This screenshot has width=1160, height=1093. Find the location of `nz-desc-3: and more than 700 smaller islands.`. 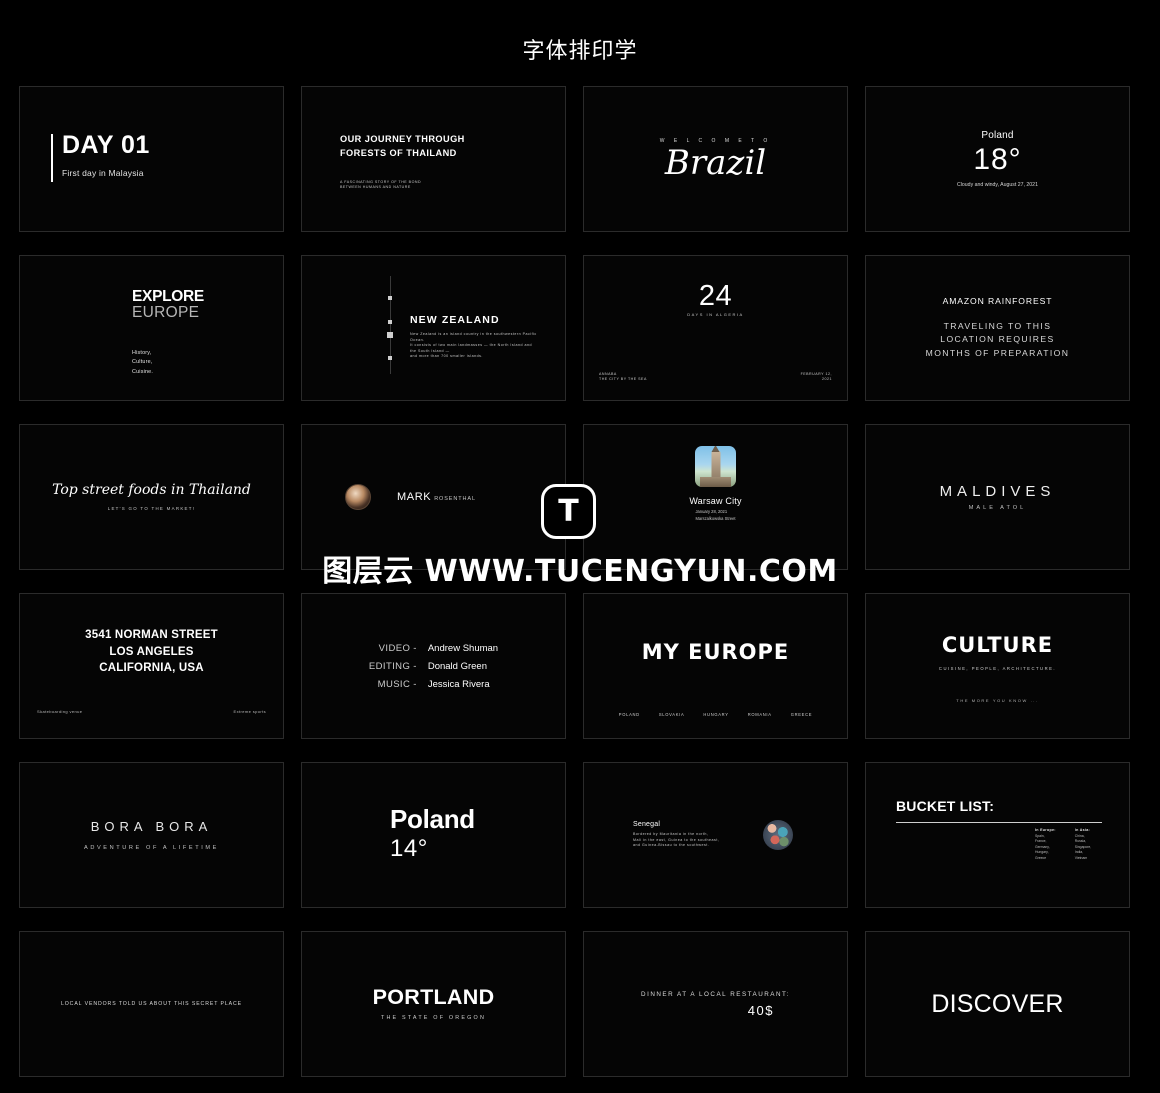

nz-desc-3: and more than 700 smaller islands. is located at coordinates (446, 356).